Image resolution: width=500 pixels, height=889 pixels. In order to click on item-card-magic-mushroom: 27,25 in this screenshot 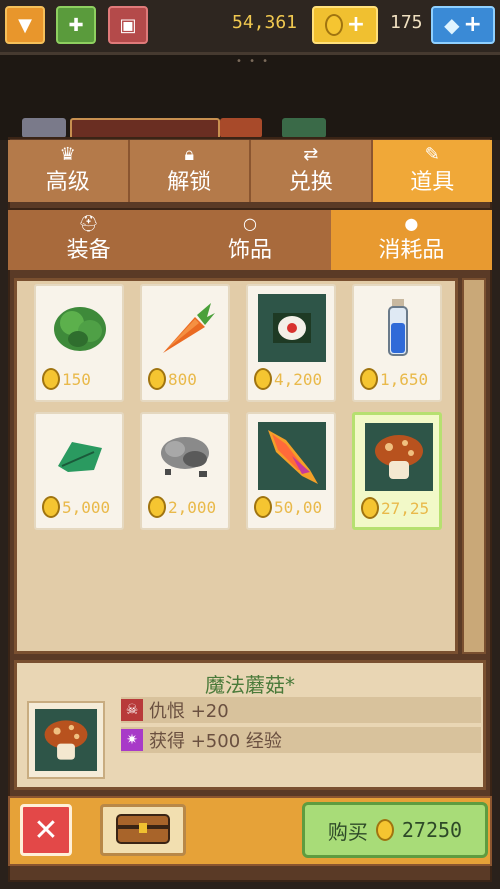, I will do `click(397, 471)`.